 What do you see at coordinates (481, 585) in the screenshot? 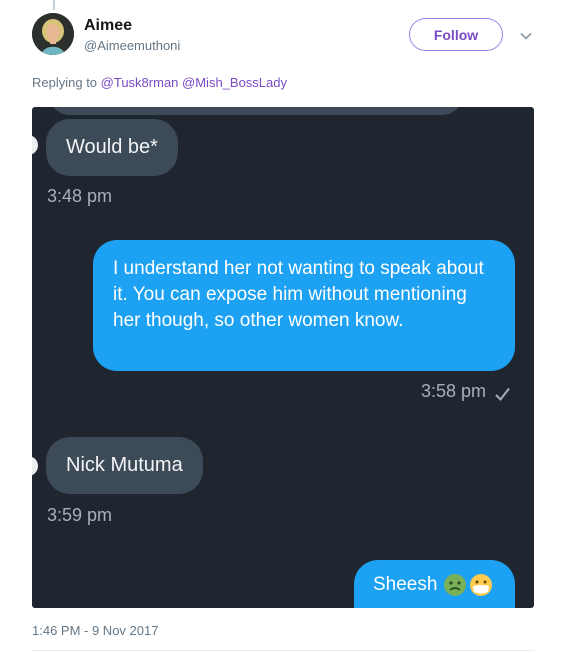
I see `face-with-medical-mask-icon` at bounding box center [481, 585].